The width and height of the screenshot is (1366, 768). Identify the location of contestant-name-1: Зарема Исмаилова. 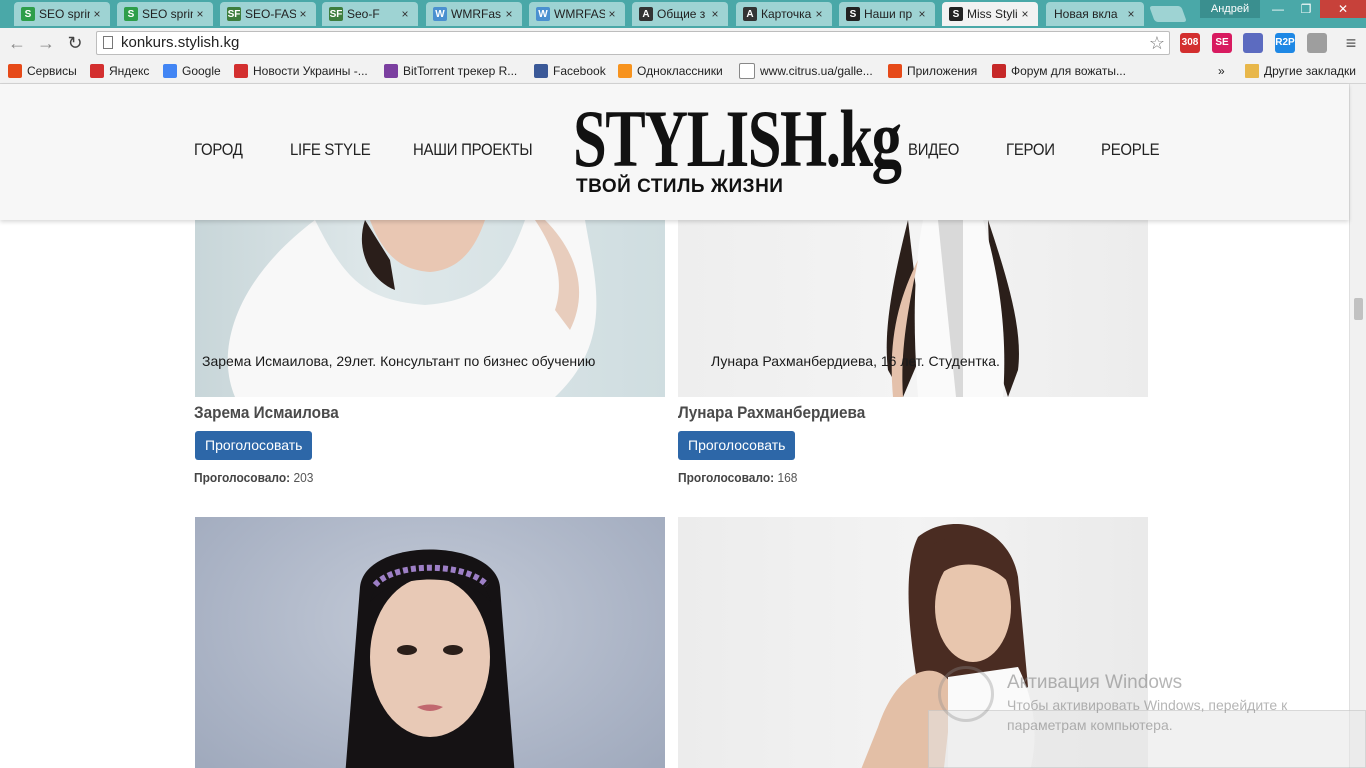
(266, 413).